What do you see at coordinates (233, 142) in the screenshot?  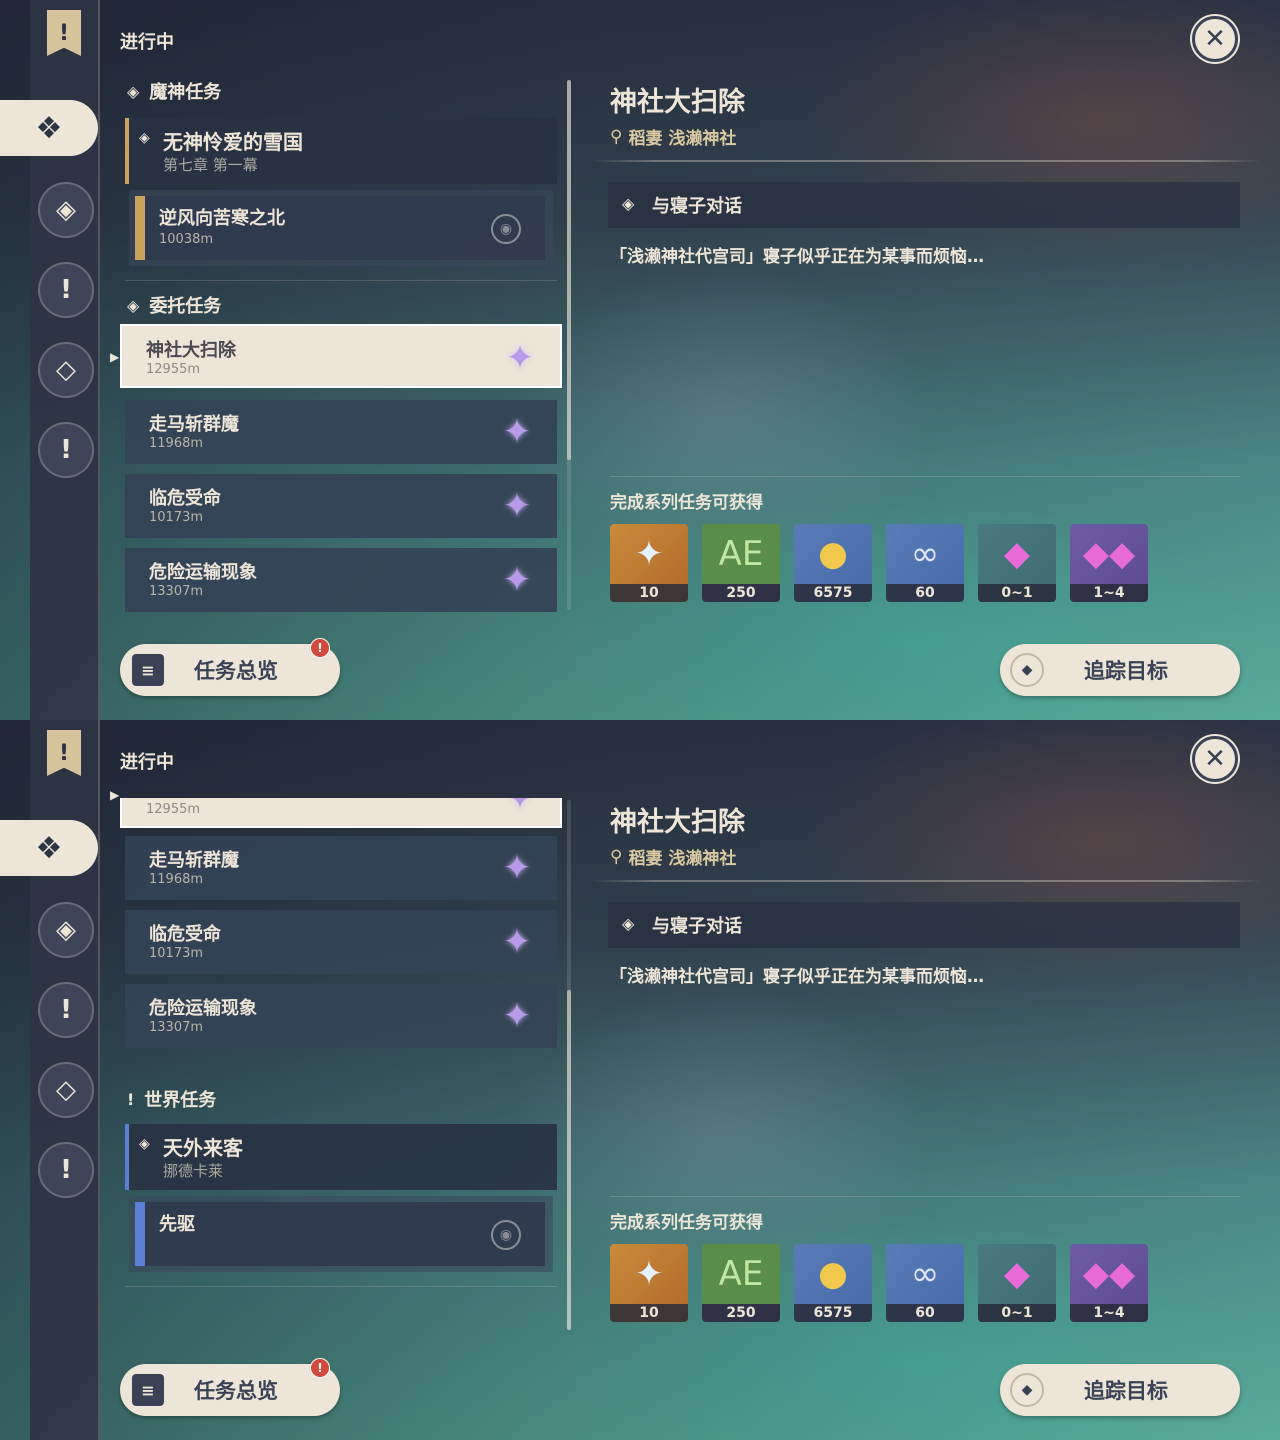 I see `quest-name: 无神怜爱的雪国` at bounding box center [233, 142].